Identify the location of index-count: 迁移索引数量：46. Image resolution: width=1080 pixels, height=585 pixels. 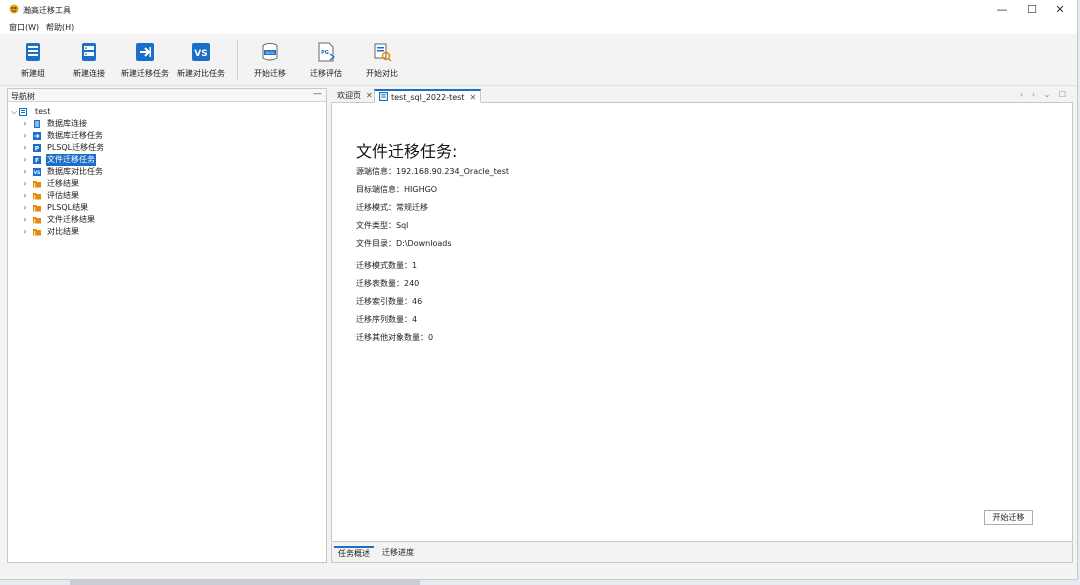
(389, 301).